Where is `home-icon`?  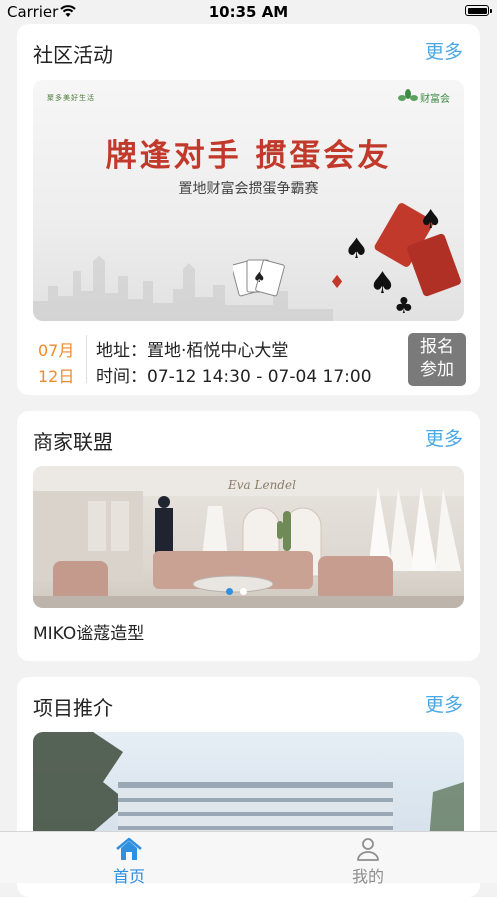
home-icon is located at coordinates (129, 848).